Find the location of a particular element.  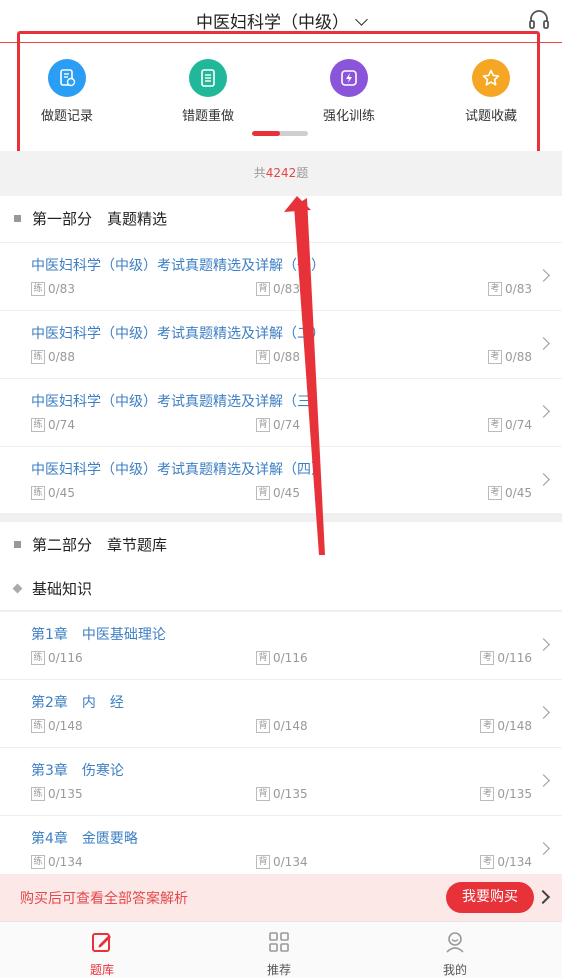

practice-count: 练 0/116 is located at coordinates (57, 658).